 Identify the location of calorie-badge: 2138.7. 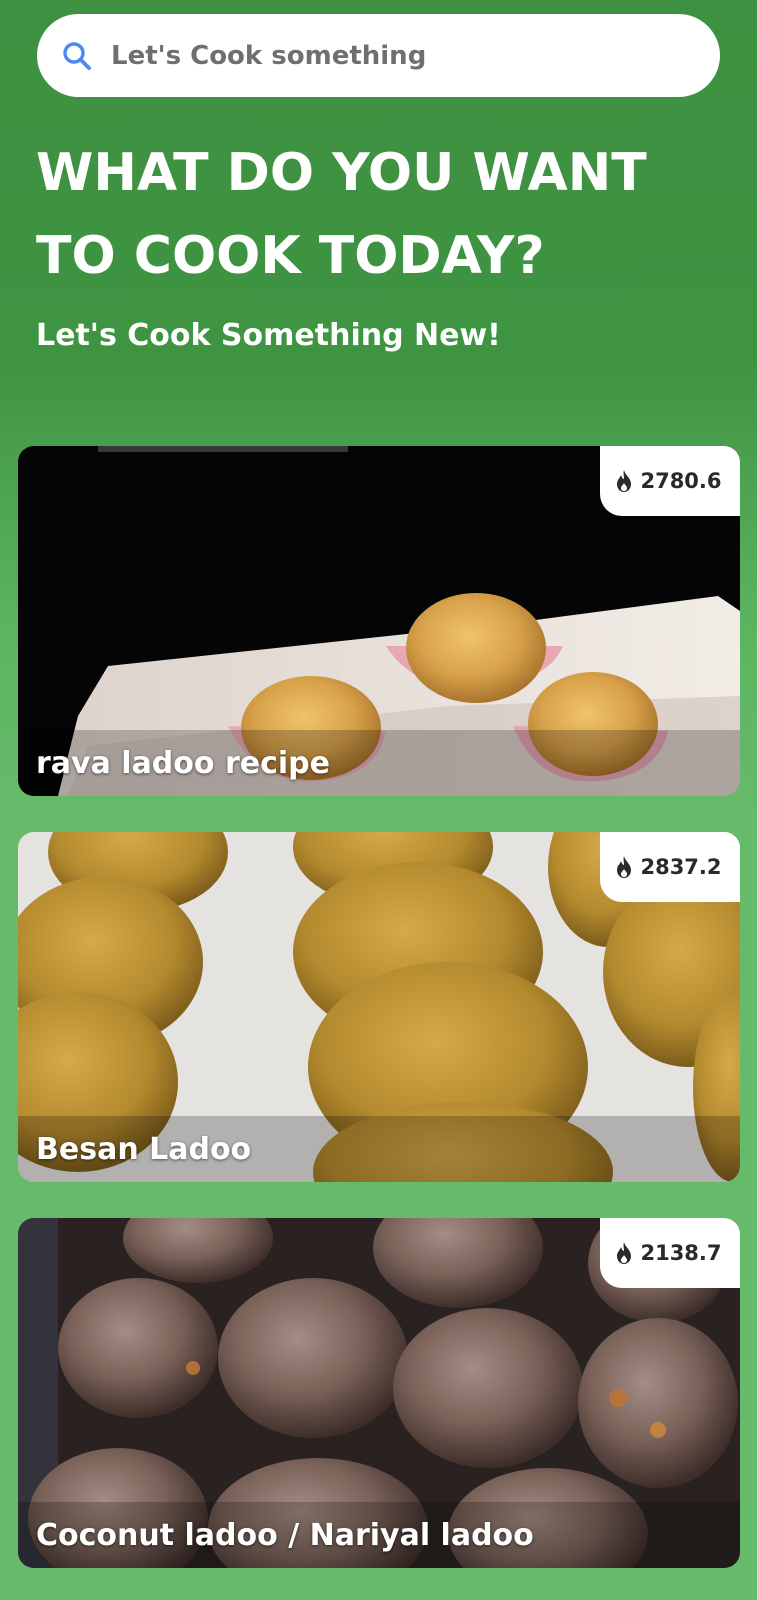
(670, 1253).